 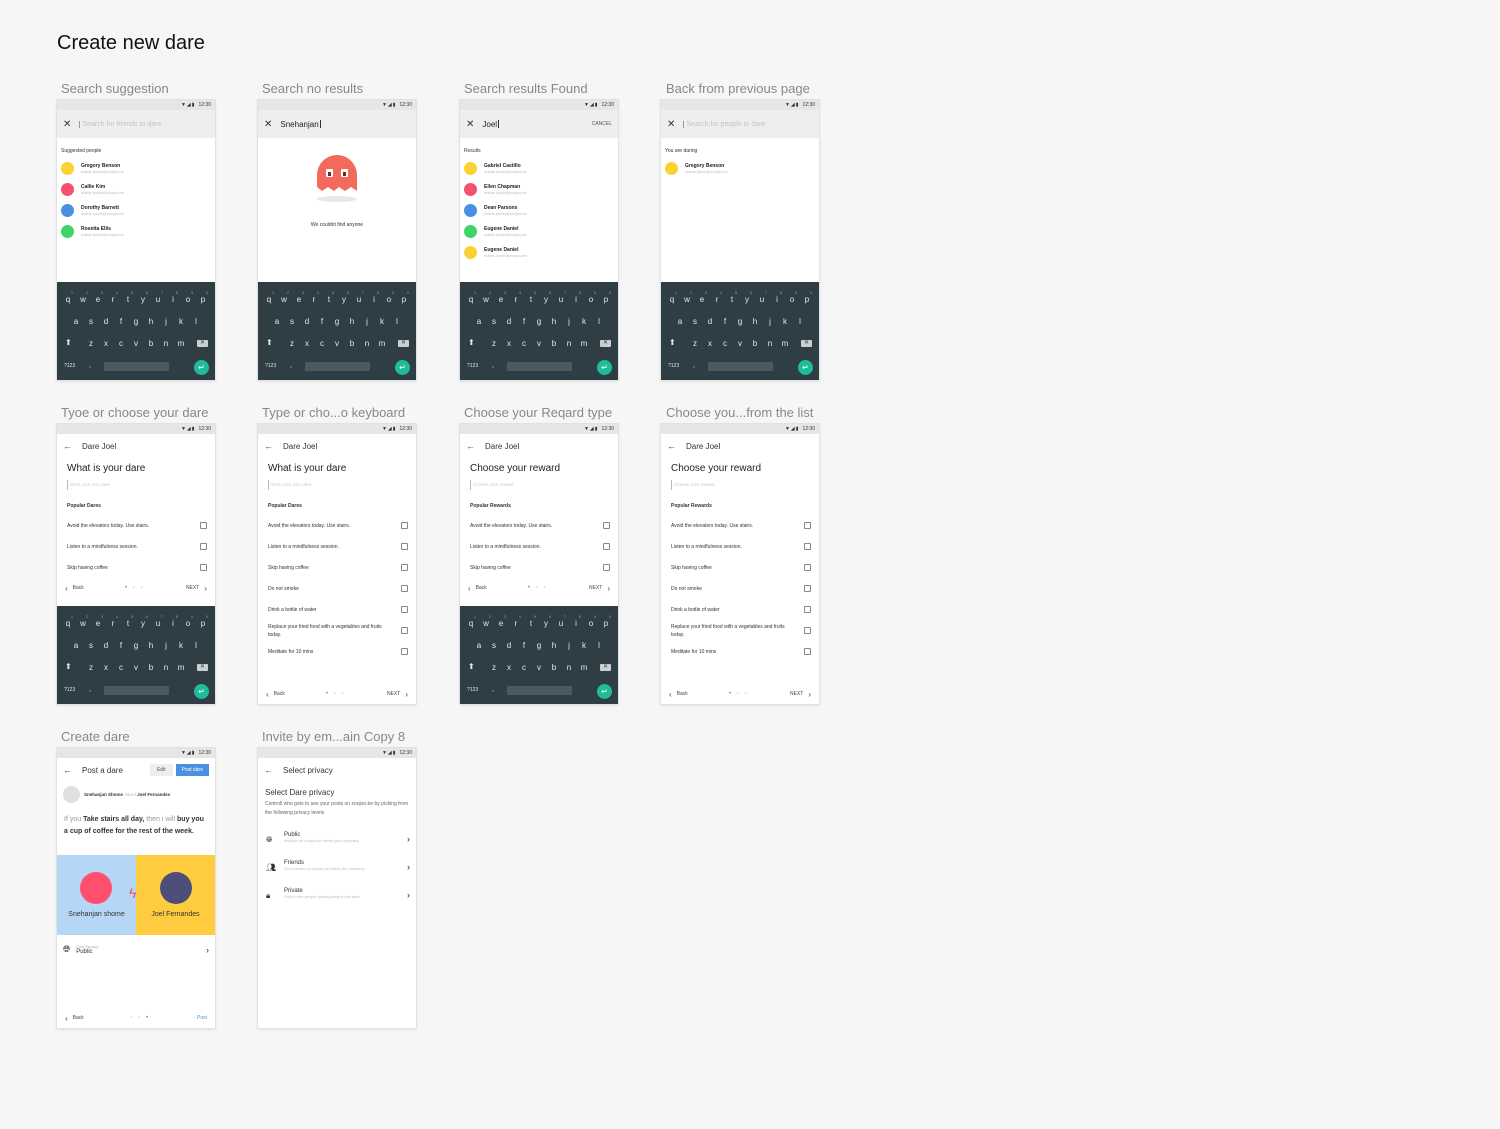 I want to click on search-input: Joel, so click(x=489, y=124).